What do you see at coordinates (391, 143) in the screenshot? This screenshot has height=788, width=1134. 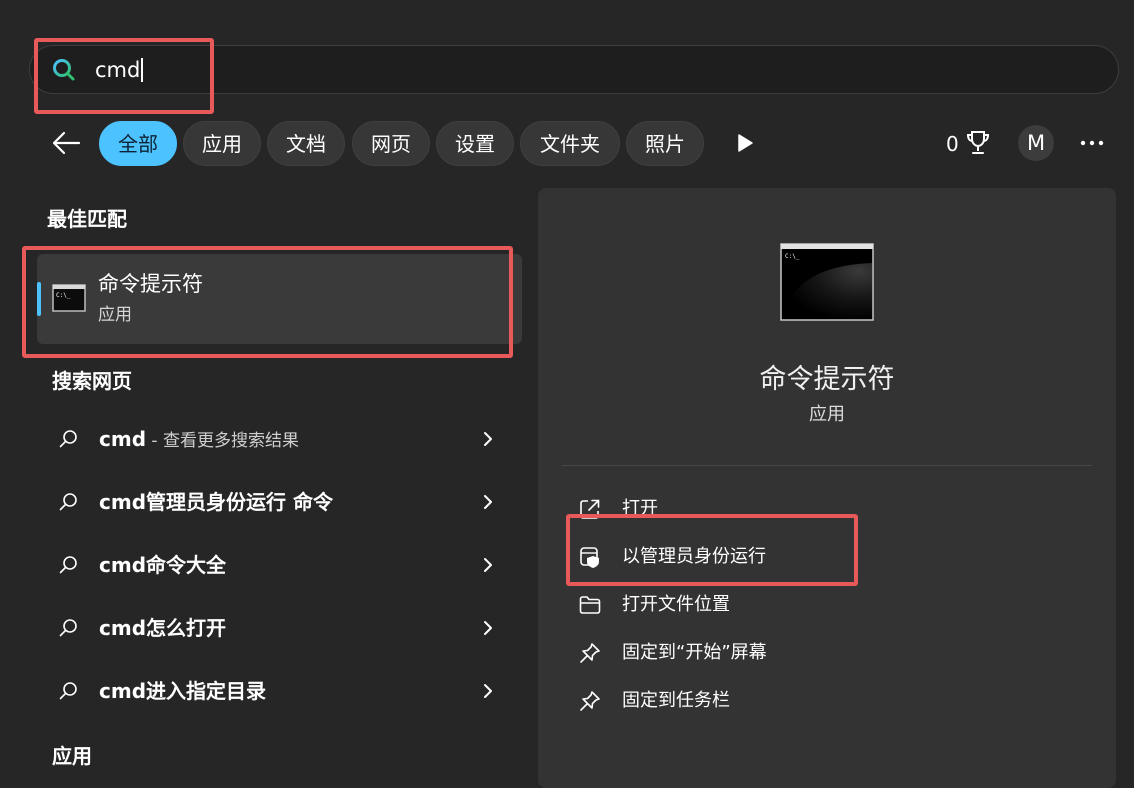 I see `tab-web: 网页` at bounding box center [391, 143].